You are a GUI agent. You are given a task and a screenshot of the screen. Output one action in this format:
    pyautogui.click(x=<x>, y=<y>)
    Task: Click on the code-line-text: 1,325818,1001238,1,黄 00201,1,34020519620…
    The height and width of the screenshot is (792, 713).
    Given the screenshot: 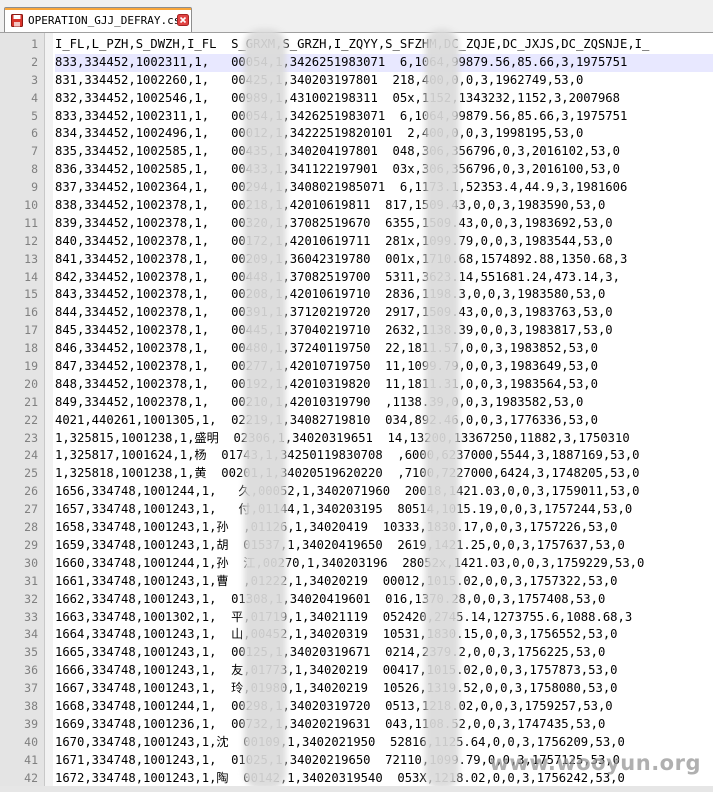 What is the action you would take?
    pyautogui.click(x=384, y=474)
    